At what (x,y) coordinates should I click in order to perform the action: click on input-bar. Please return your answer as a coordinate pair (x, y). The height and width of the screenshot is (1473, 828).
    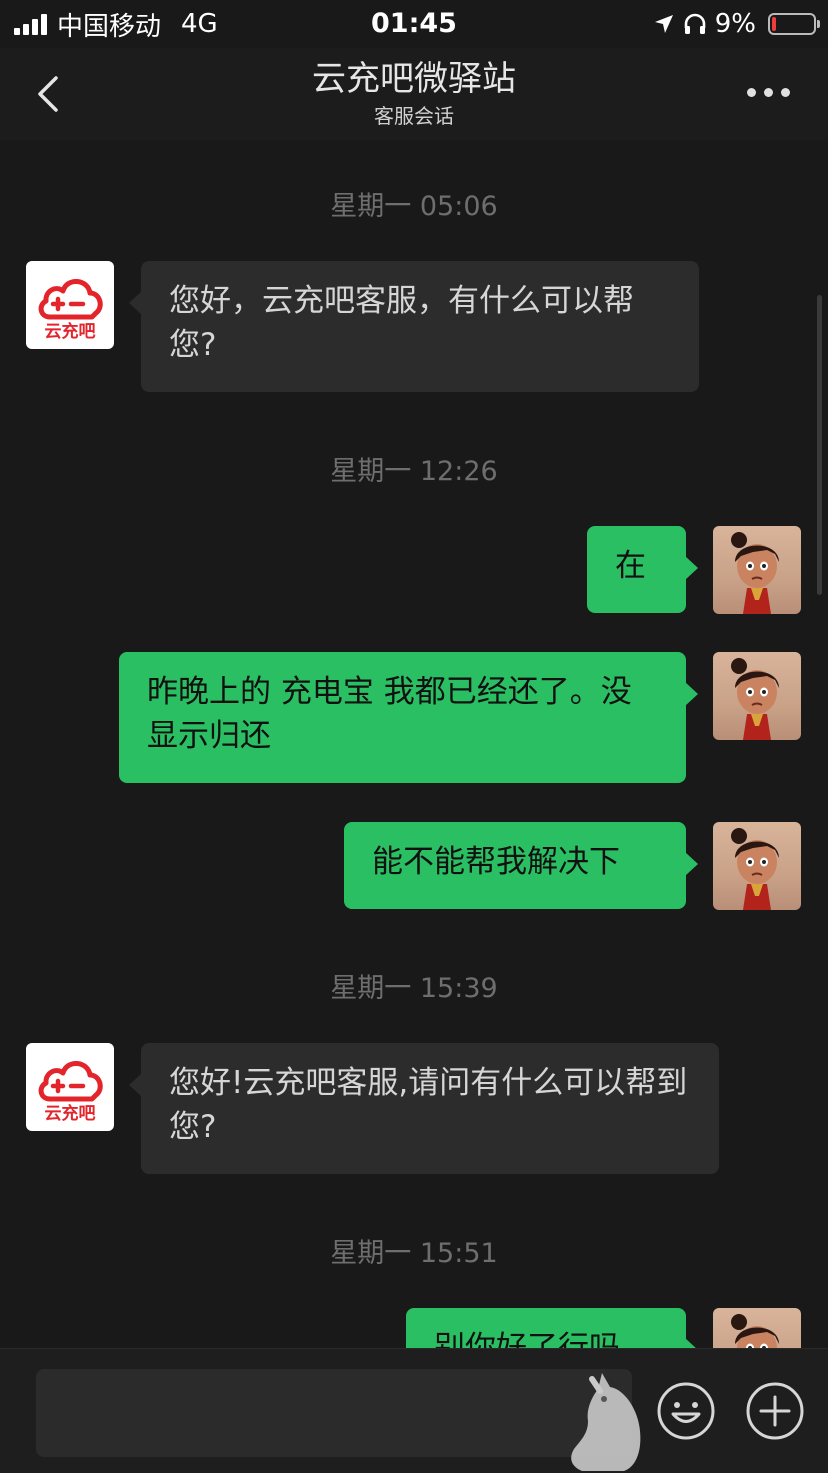
    Looking at the image, I should click on (414, 1410).